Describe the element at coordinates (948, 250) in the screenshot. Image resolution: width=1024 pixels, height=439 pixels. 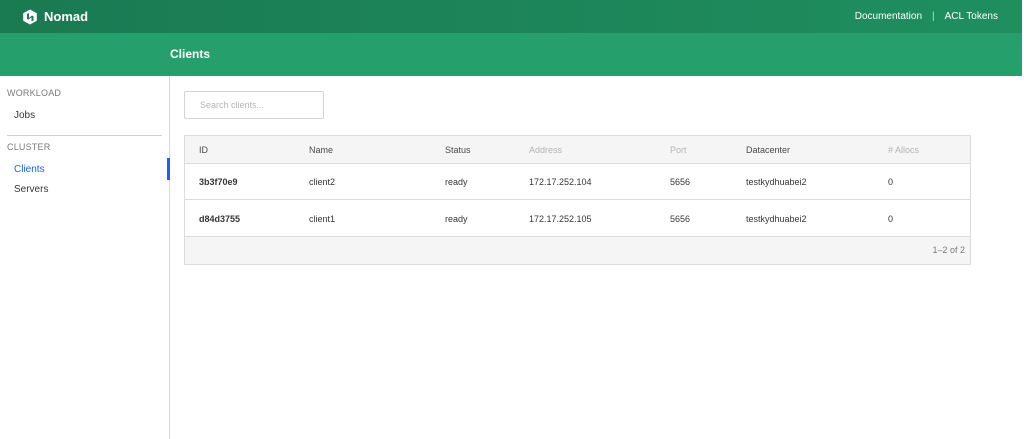
I see `pagination-info: 1–2 of 2` at that location.